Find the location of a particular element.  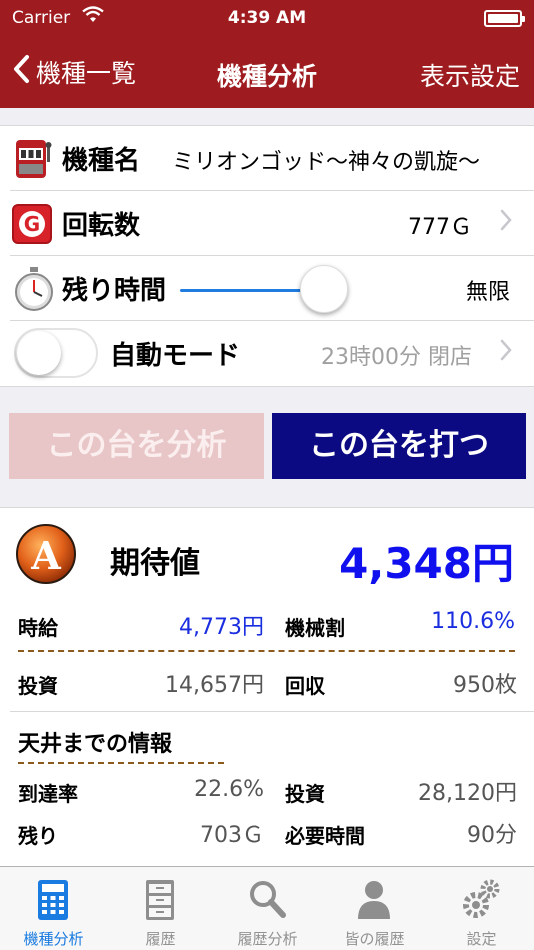

reach-rate-label: 到達率 is located at coordinates (48, 794).